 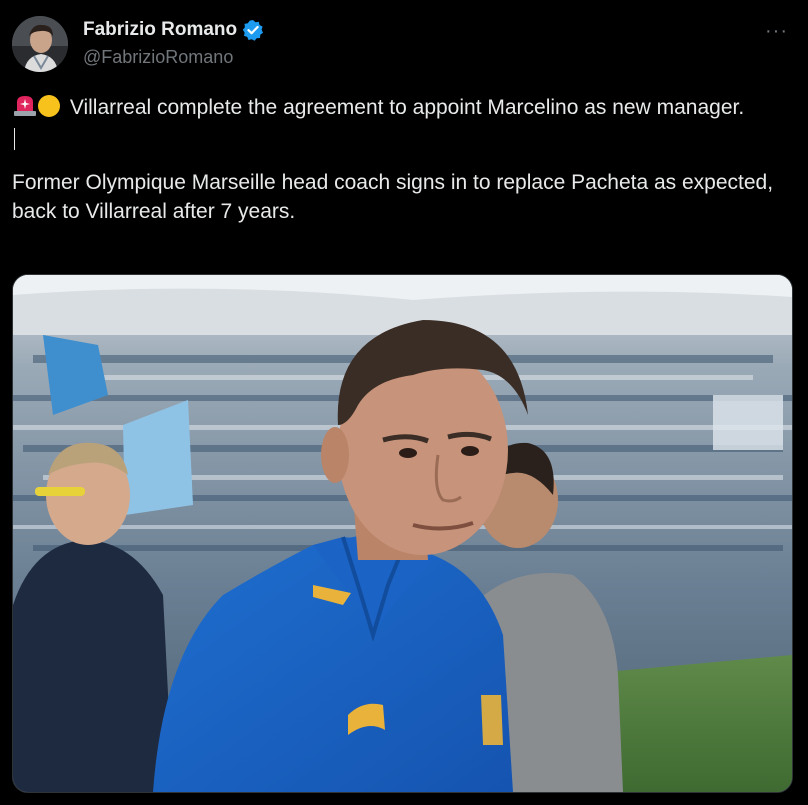 I want to click on author-name: Fabrizio Romano, so click(x=160, y=30).